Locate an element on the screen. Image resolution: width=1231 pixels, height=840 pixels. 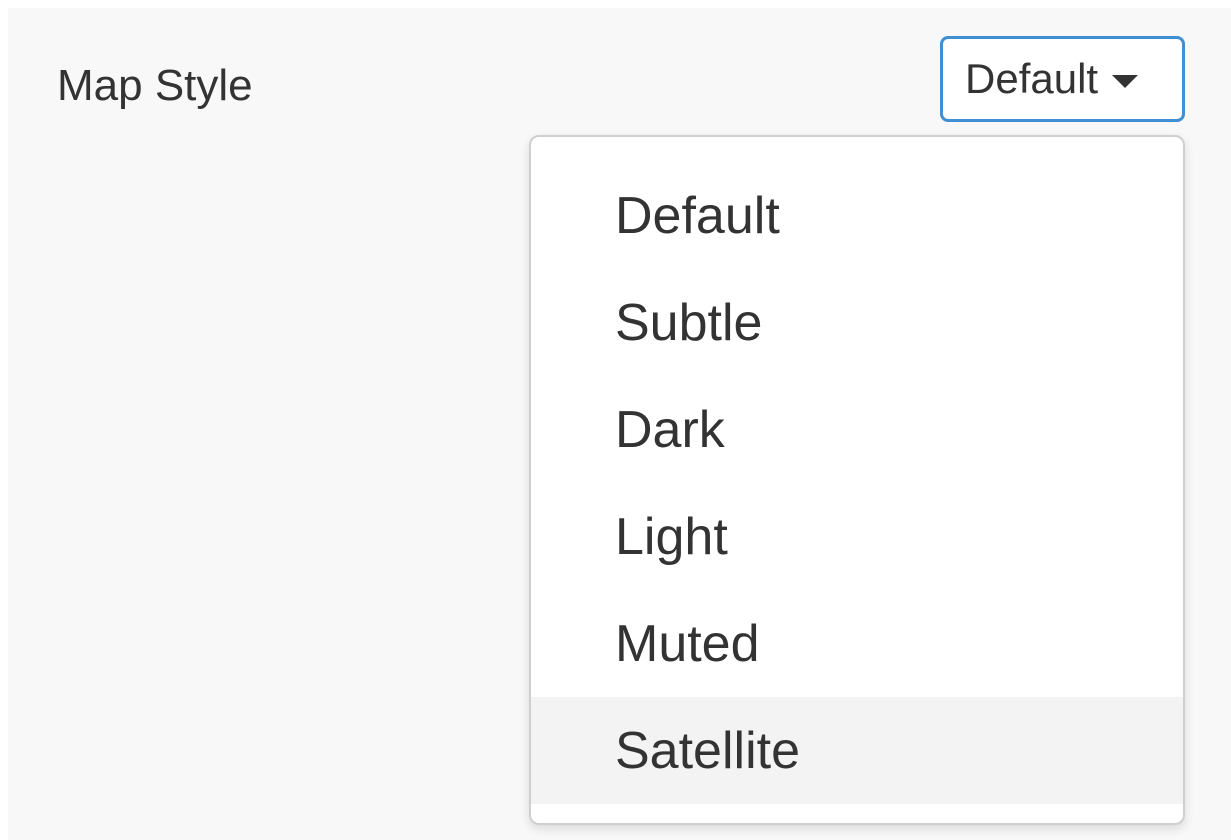
menu-item-subtle: Subtle is located at coordinates (857, 322).